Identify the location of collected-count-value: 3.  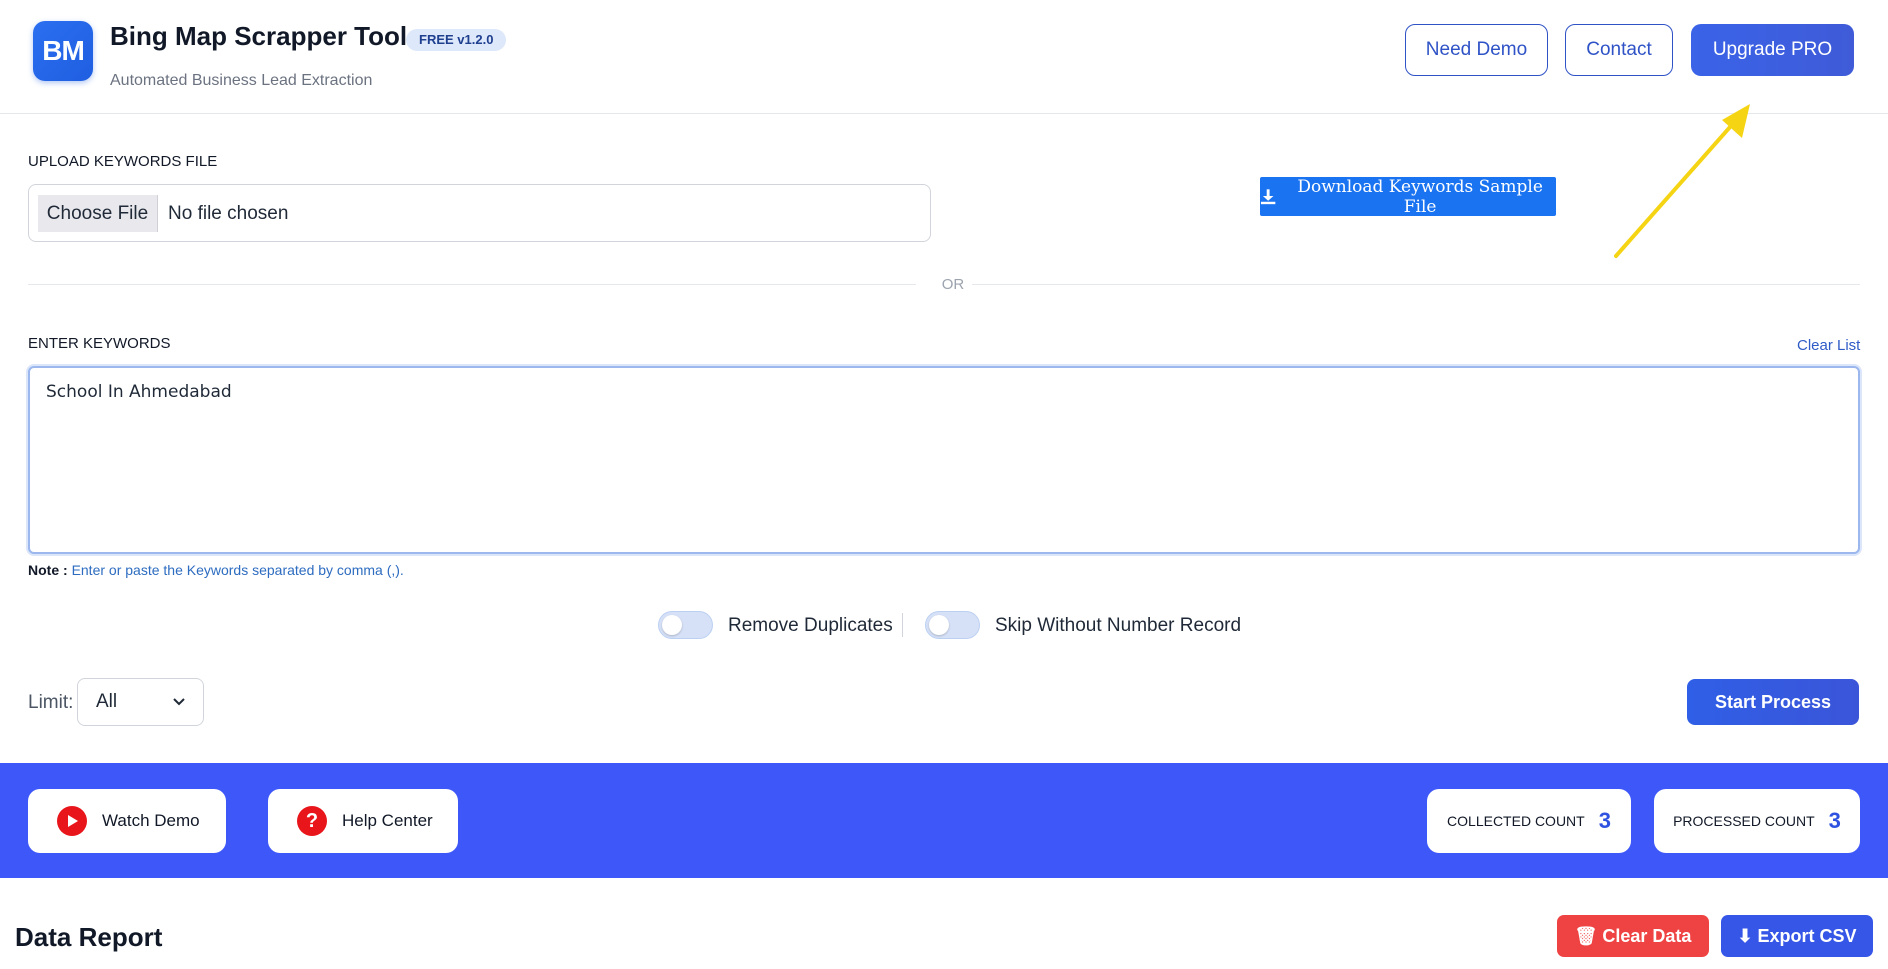
(1604, 820).